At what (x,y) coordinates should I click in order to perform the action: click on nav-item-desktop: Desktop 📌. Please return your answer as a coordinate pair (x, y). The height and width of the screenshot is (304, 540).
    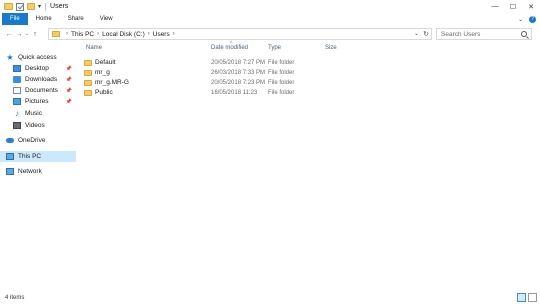
    Looking at the image, I should click on (38, 68).